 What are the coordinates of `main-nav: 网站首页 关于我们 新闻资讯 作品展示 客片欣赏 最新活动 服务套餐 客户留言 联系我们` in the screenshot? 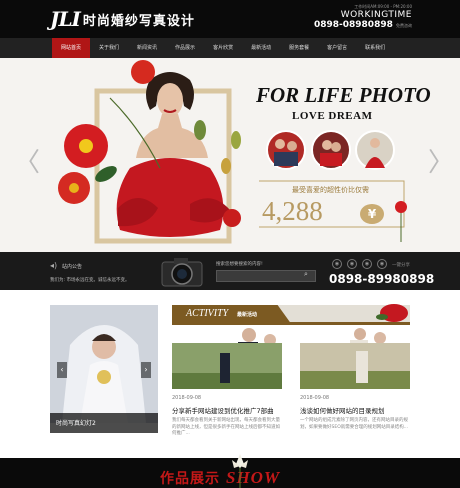 It's located at (230, 48).